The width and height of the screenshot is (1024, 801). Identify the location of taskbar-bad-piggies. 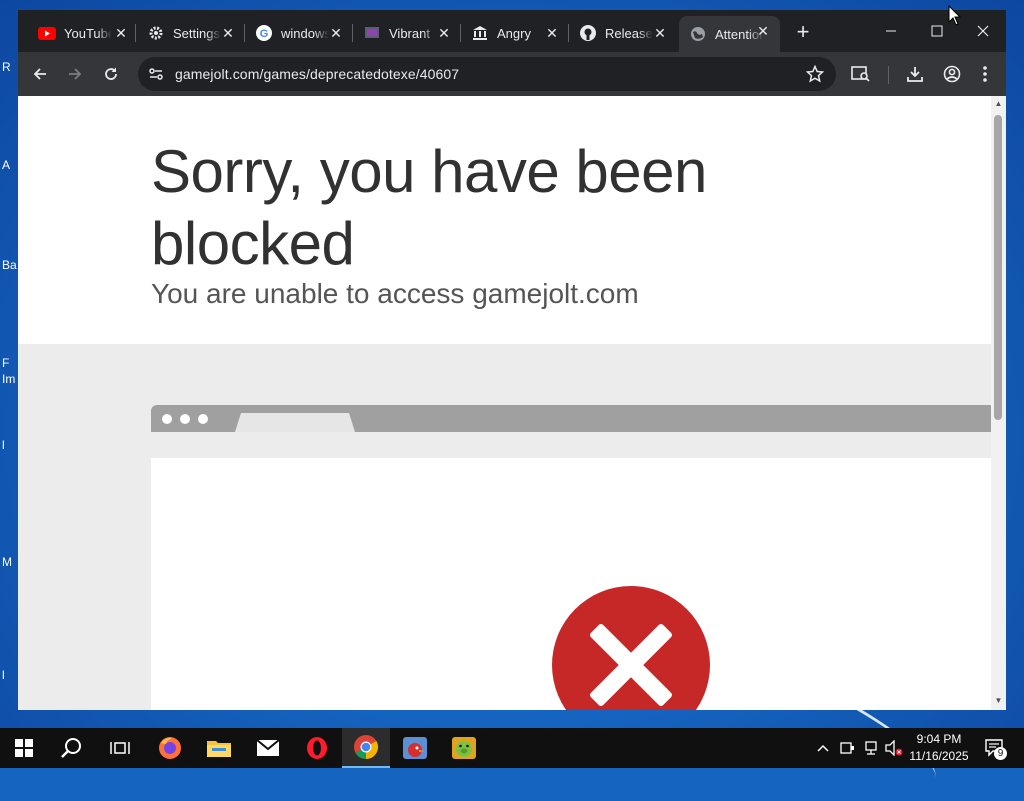
(464, 748).